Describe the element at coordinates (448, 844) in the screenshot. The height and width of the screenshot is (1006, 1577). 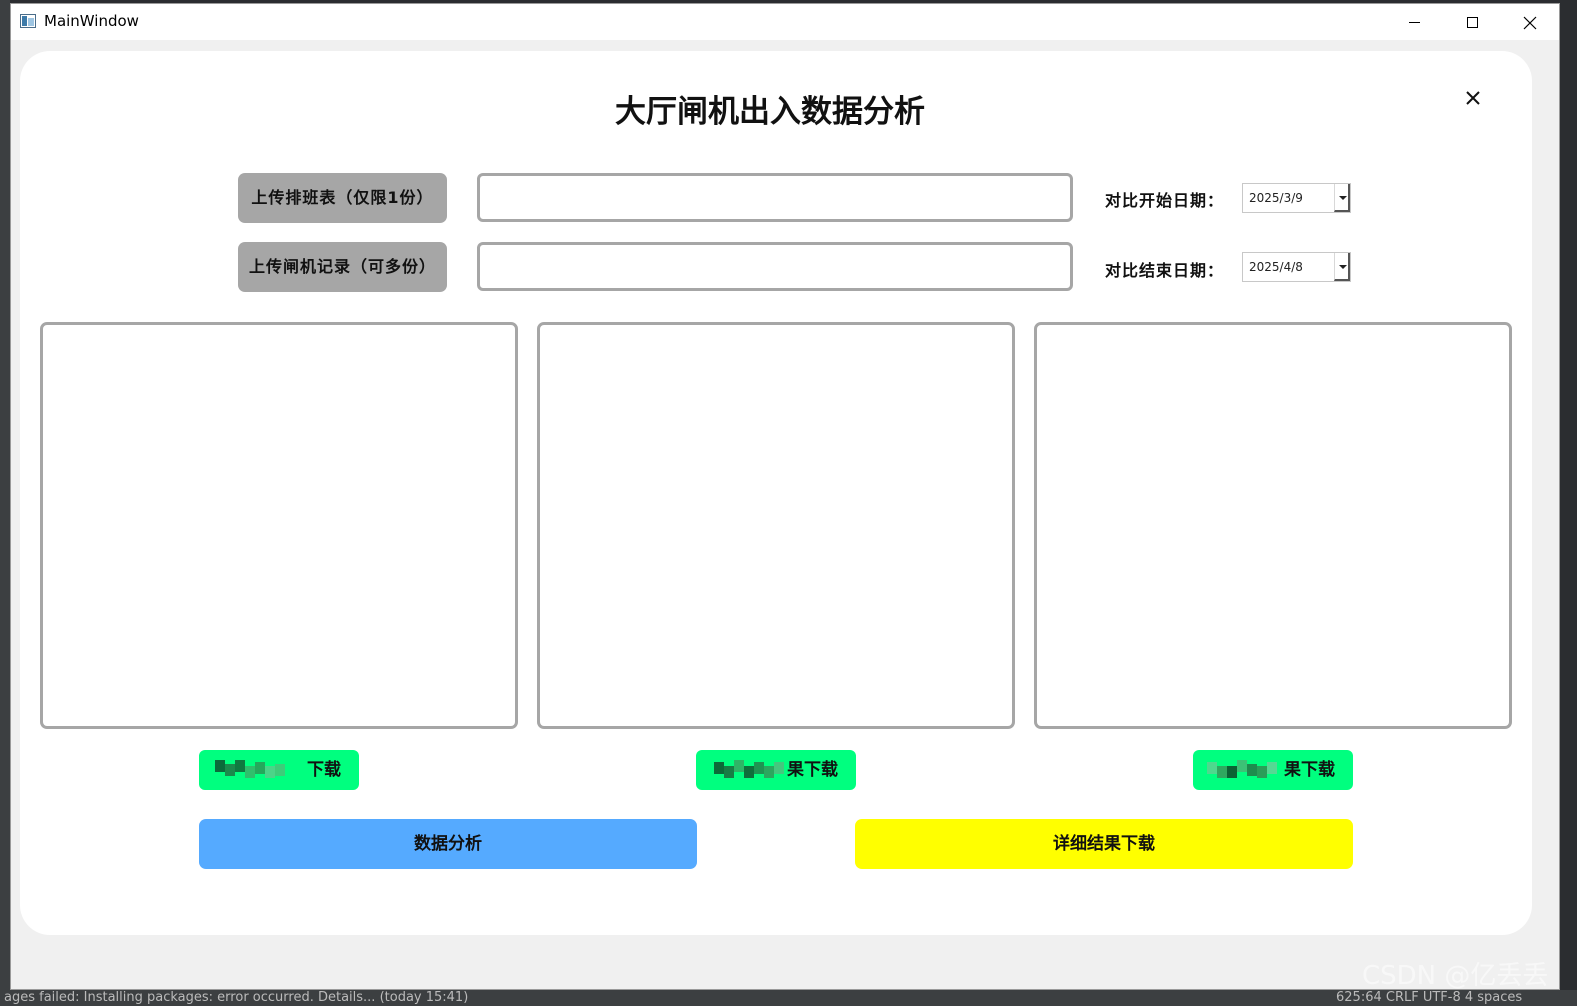
I see `analyze-button: 数据分析` at that location.